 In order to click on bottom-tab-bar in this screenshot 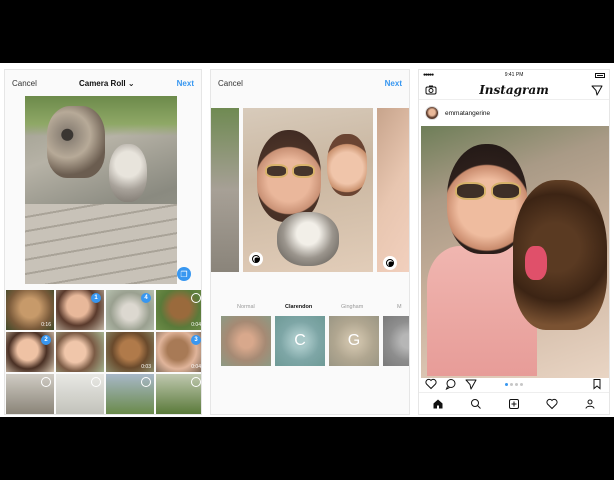, I will do `click(514, 403)`.